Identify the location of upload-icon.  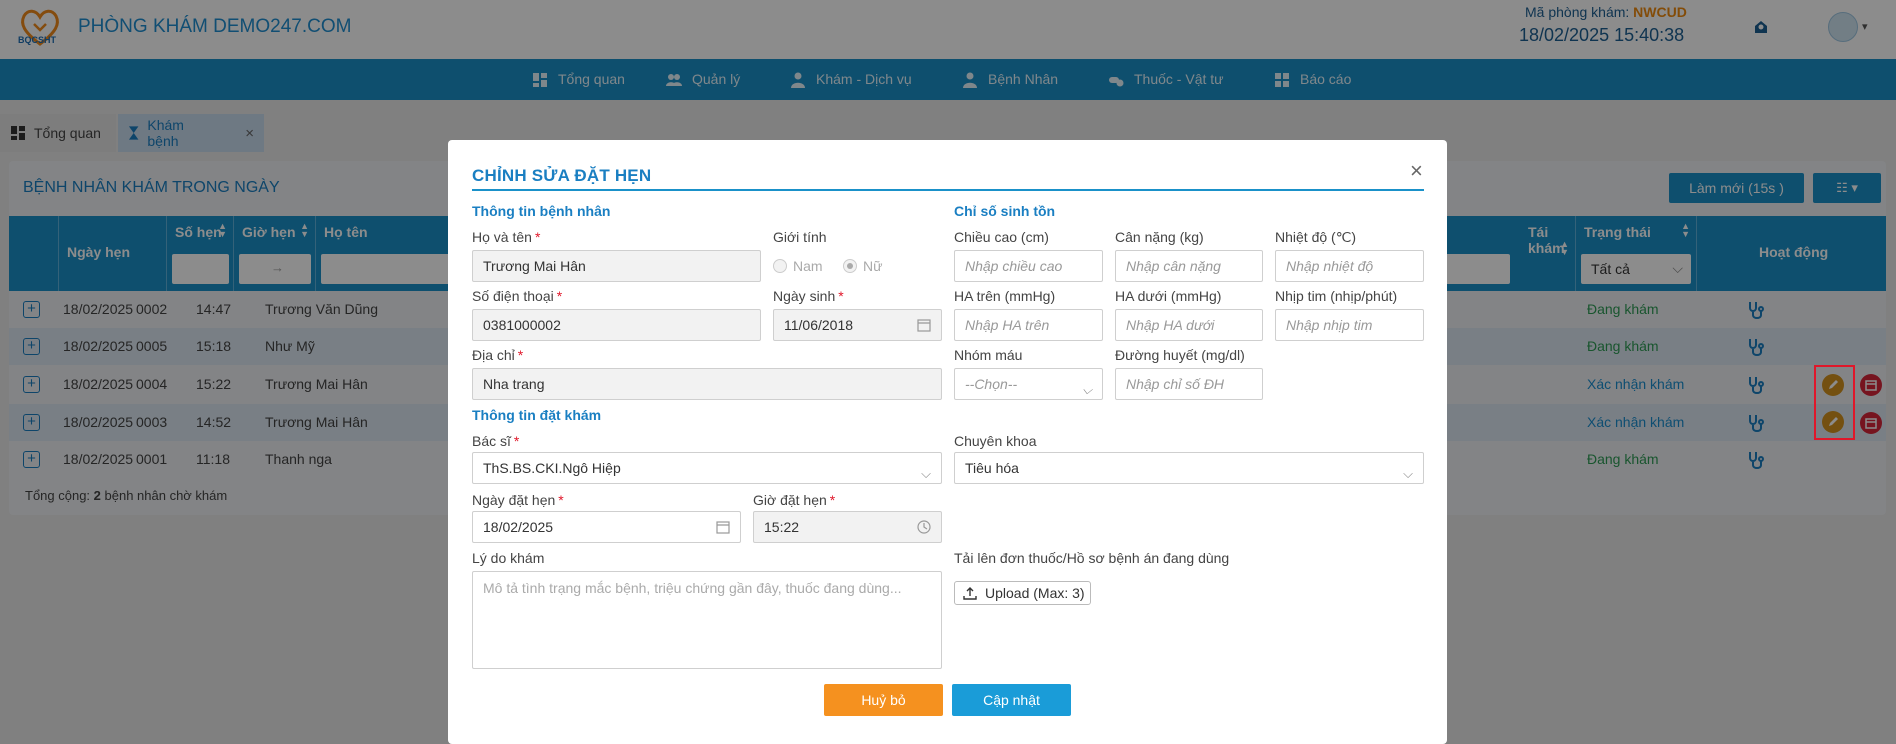
(970, 593).